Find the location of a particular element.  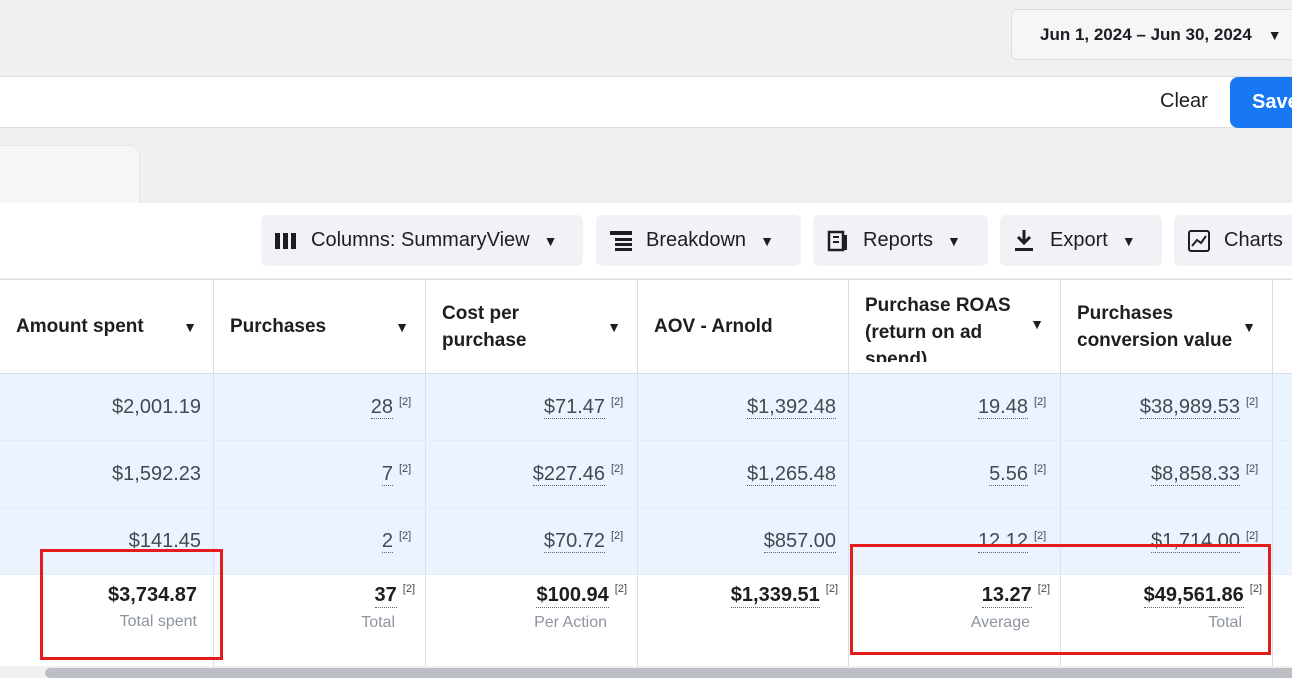

cell-value: $1,265.48 is located at coordinates (791, 474).